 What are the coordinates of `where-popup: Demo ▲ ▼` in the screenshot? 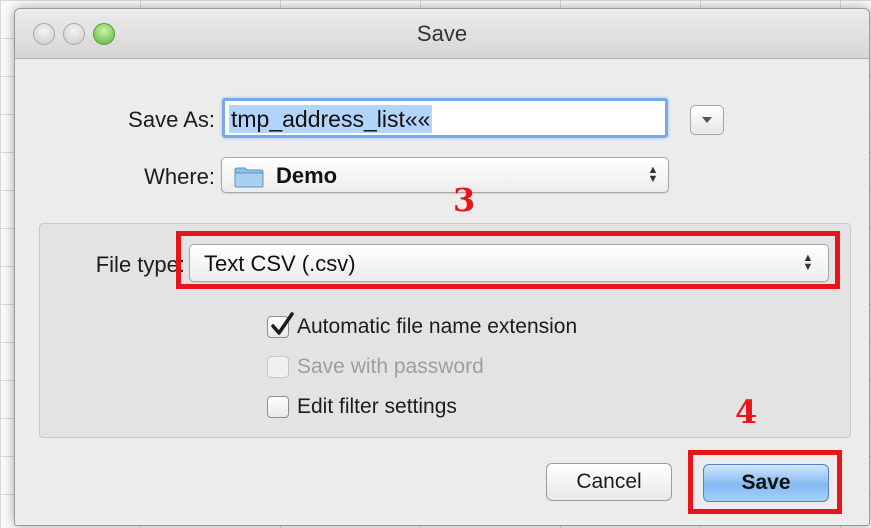 It's located at (445, 175).